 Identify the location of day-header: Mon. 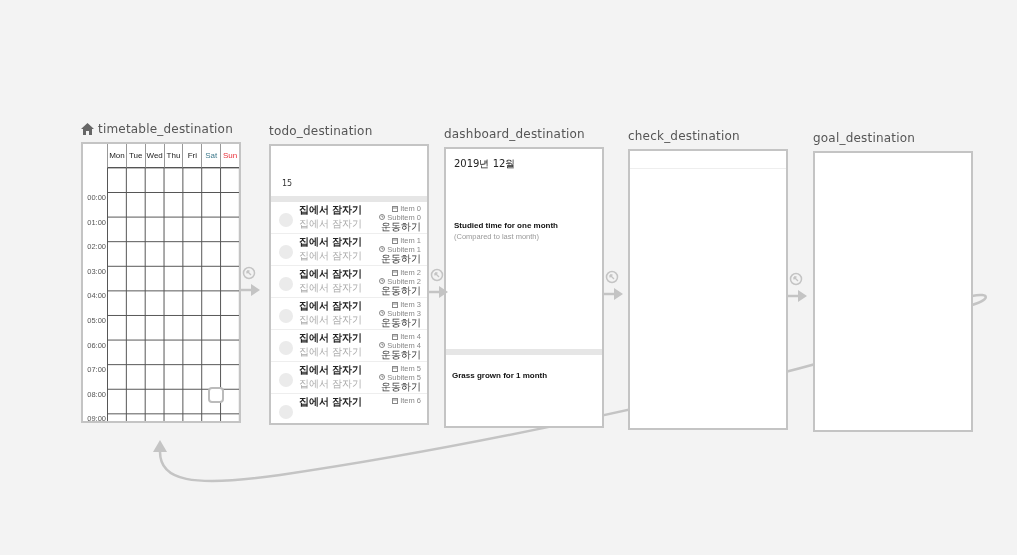
(116, 156).